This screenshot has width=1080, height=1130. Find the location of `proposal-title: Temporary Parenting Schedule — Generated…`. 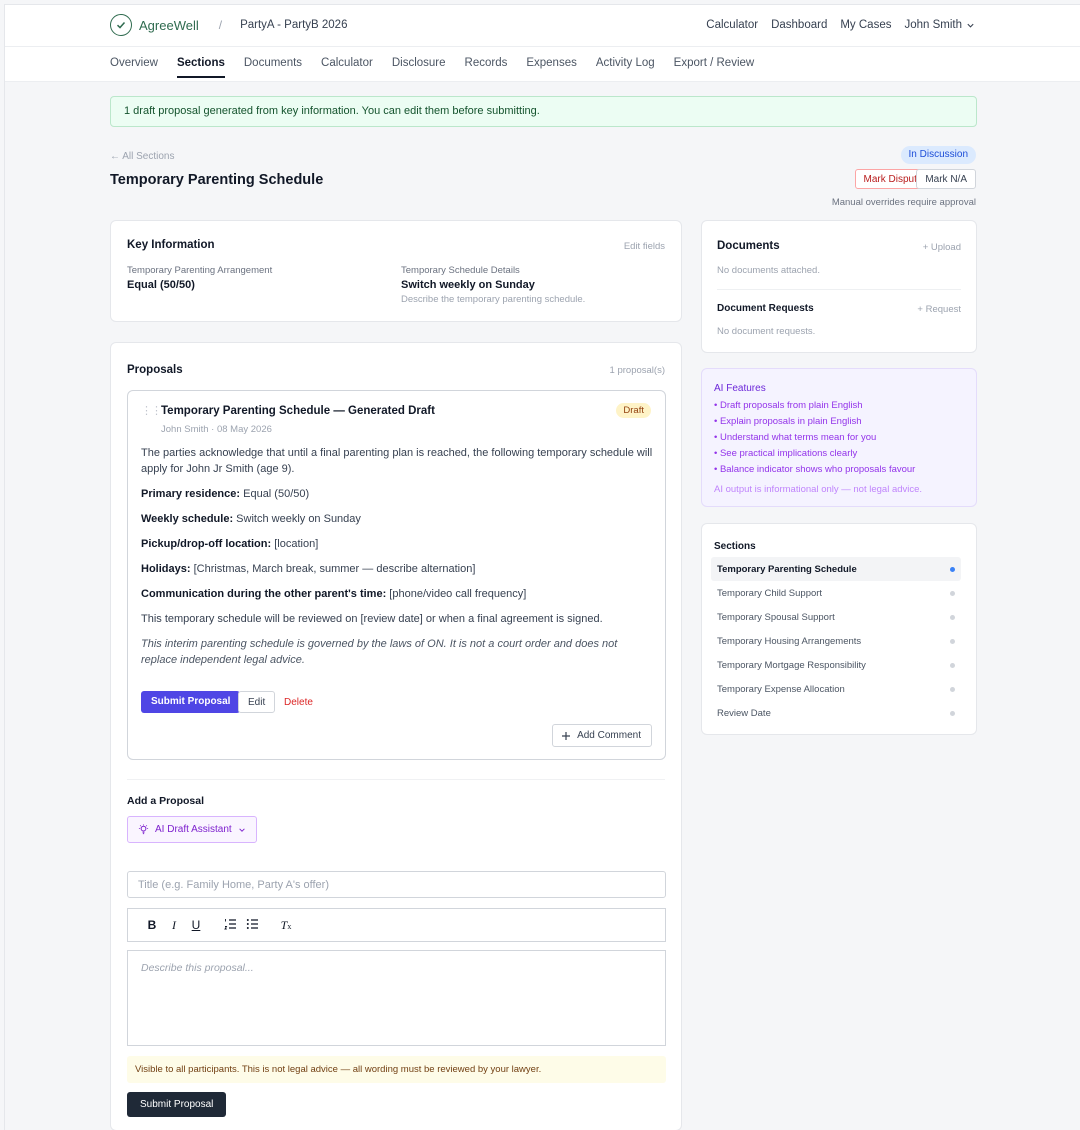

proposal-title: Temporary Parenting Schedule — Generated… is located at coordinates (298, 411).